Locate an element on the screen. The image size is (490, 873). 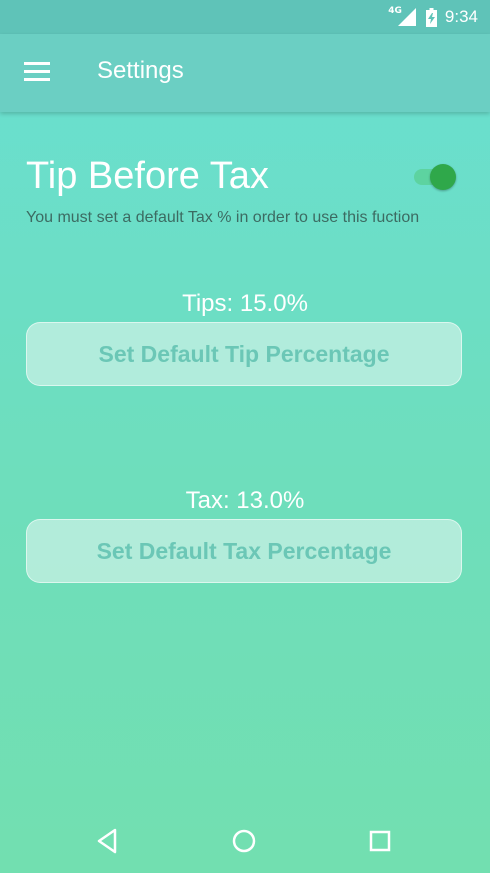
status-icons: 4G 9:34 is located at coordinates (433, 17).